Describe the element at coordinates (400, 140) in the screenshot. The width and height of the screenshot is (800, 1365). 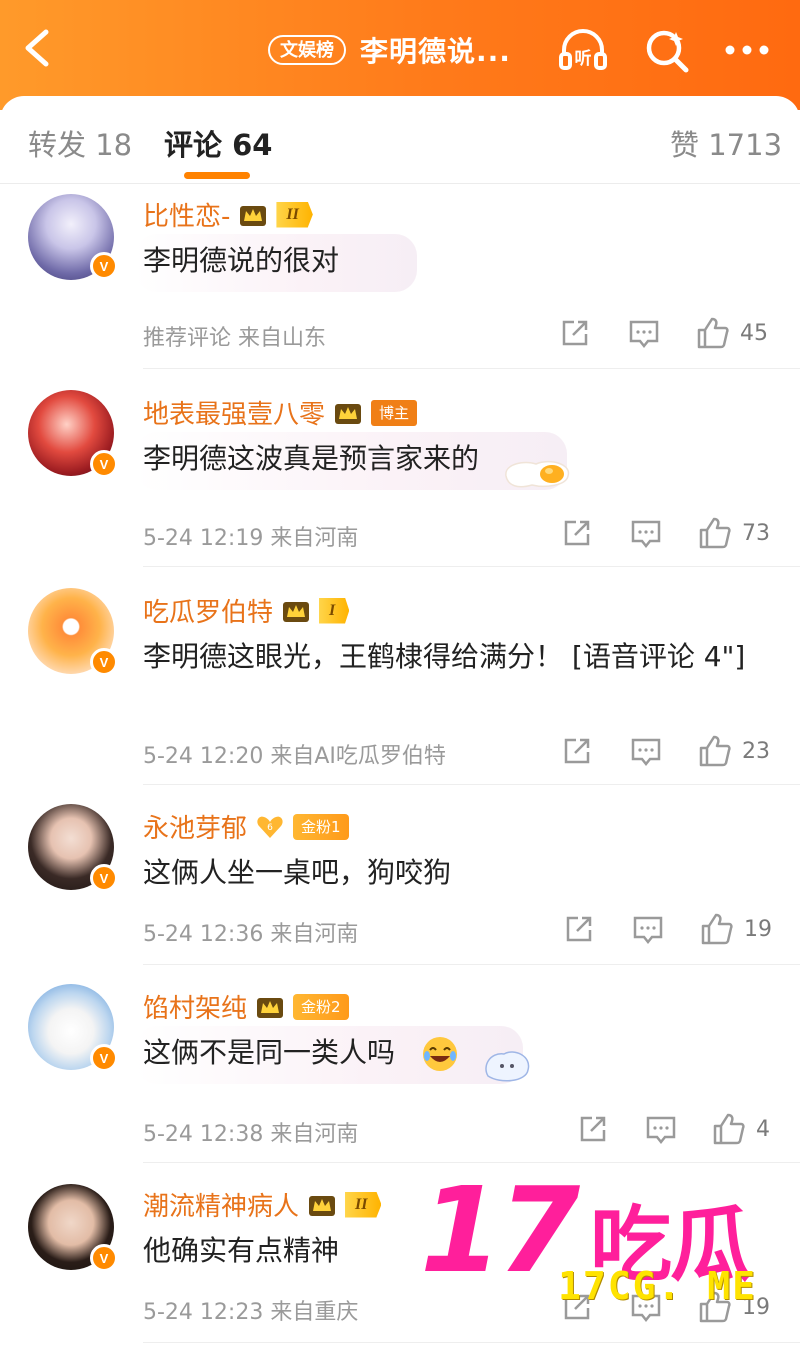
I see `tab-bar: 转发 18 评论 64 赞 1713` at that location.